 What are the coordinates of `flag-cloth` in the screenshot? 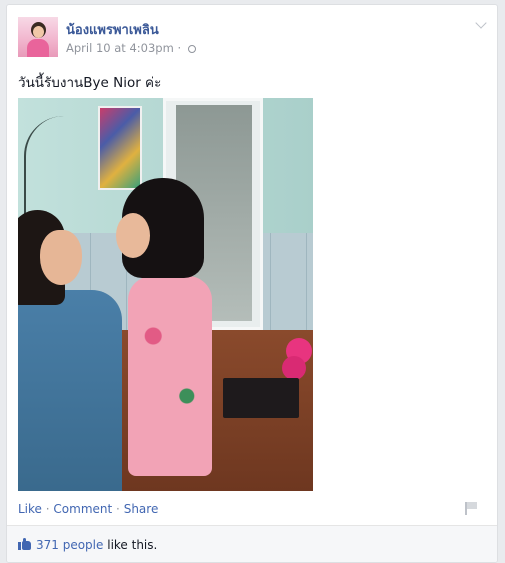 It's located at (471, 505).